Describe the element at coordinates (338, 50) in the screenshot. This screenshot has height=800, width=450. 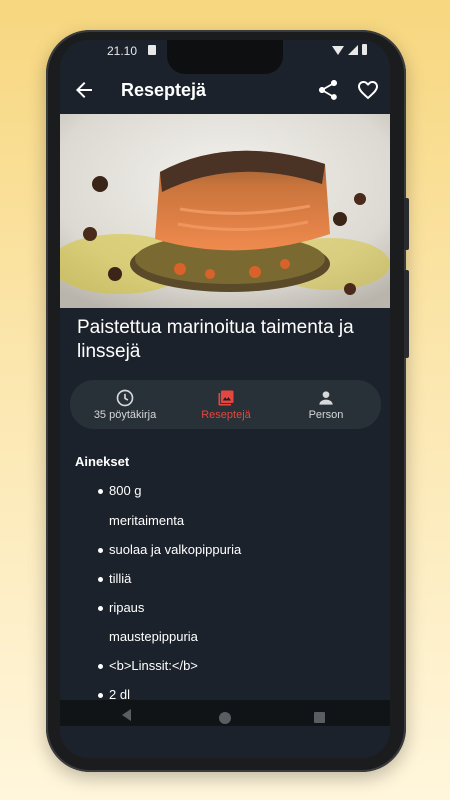
I see `wifi-icon` at that location.